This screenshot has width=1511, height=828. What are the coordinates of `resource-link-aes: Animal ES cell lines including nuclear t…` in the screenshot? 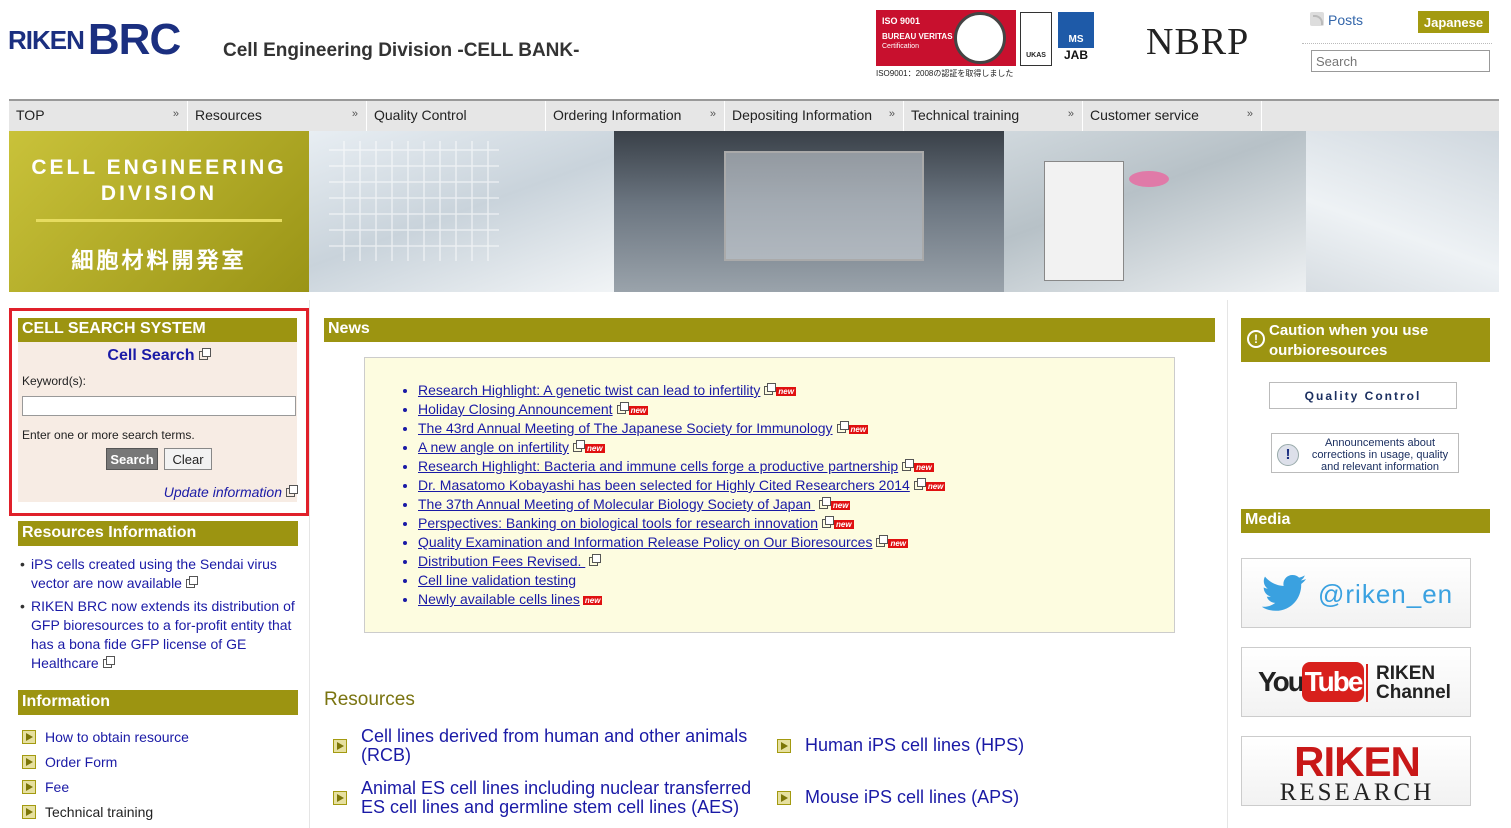 It's located at (562, 798).